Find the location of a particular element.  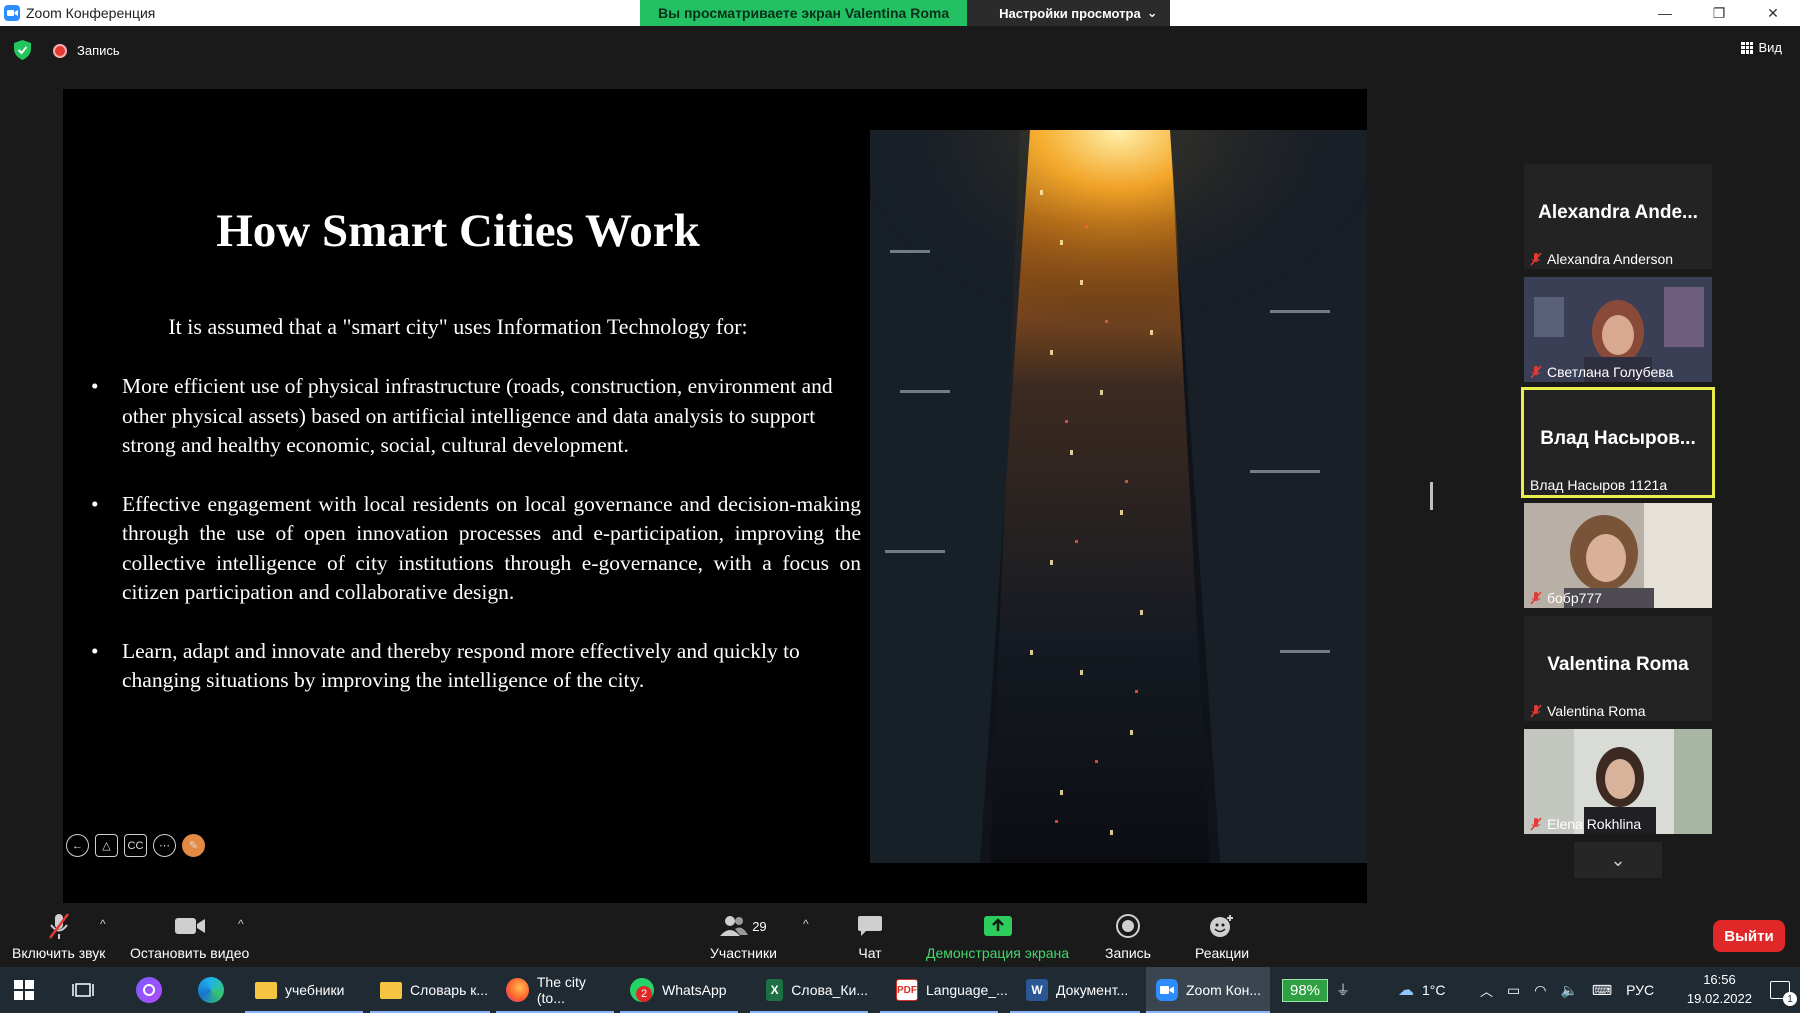

participant-tile: Elena Rokhlina is located at coordinates (1618, 781).